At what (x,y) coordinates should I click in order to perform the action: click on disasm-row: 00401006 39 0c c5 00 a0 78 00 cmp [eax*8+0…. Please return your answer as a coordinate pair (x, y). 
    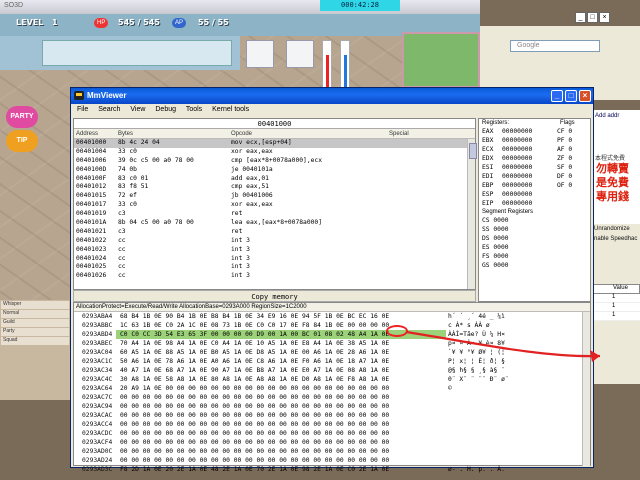
    Looking at the image, I should click on (274, 161).